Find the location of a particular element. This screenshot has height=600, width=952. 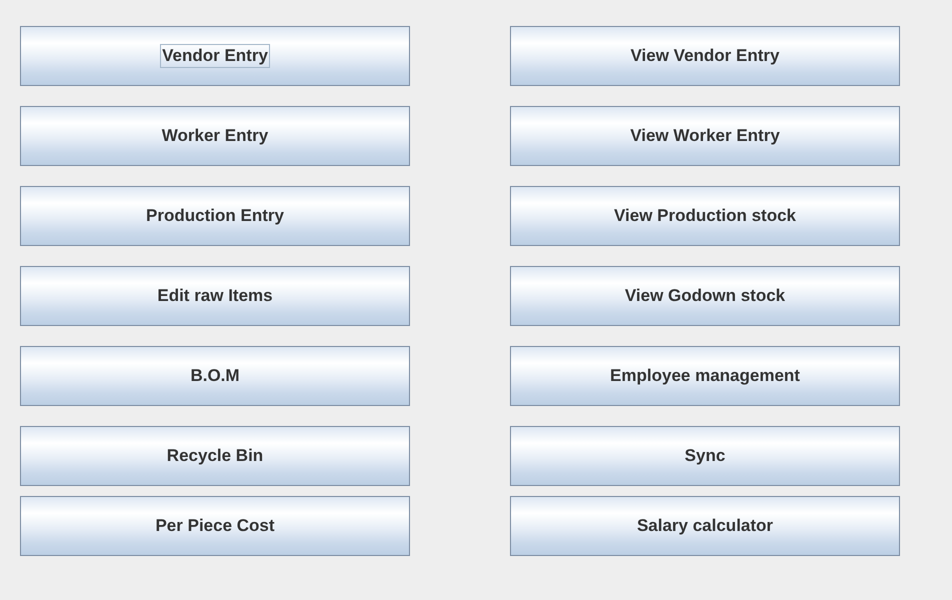

menu-button: Salary calculator is located at coordinates (705, 526).